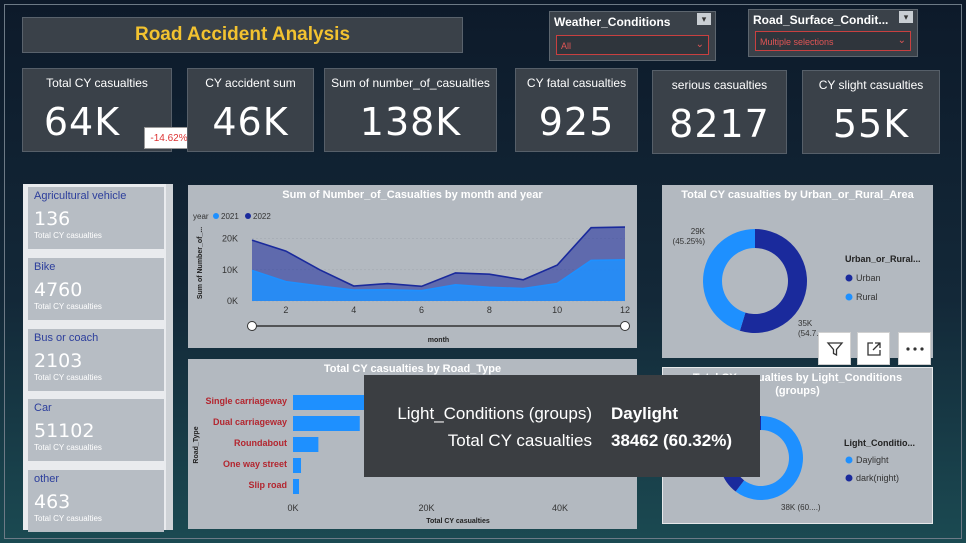  I want to click on legend-label: 2022, so click(262, 216).